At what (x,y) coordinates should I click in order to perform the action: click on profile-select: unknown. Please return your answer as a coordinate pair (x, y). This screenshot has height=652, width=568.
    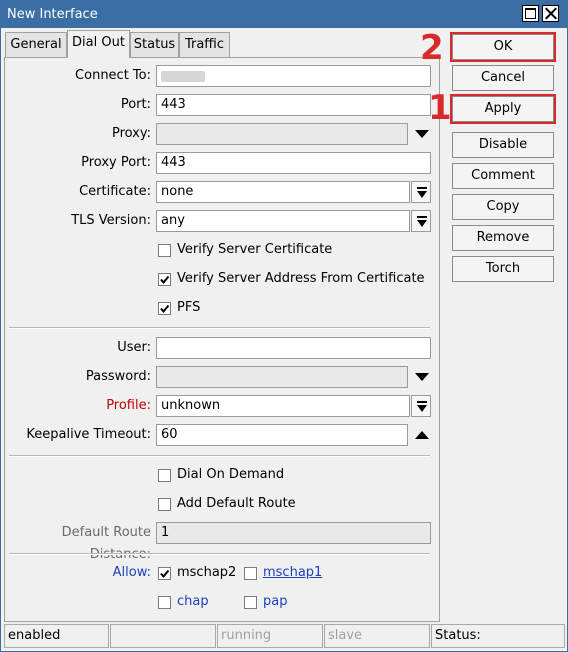
    Looking at the image, I should click on (283, 406).